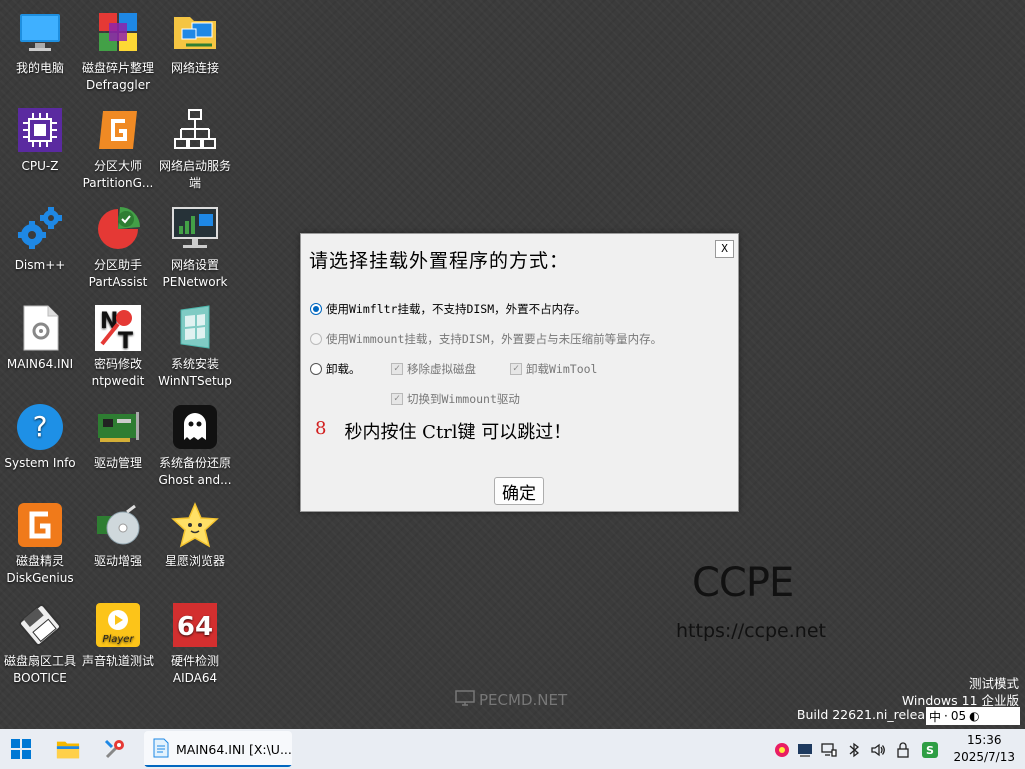  Describe the element at coordinates (439, 261) in the screenshot. I see `dialog-title: 请选择挂载外置程序的方式：` at that location.